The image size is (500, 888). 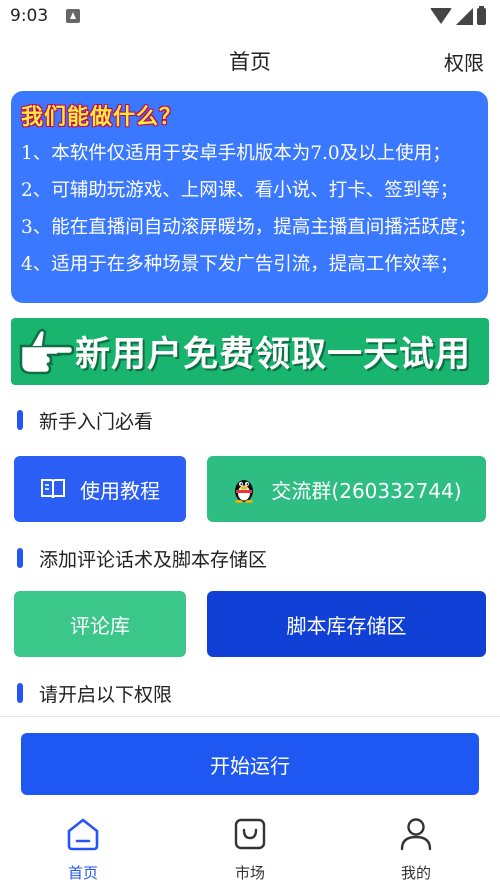 I want to click on script-storage-button: 脚本库存储区, so click(x=346, y=624).